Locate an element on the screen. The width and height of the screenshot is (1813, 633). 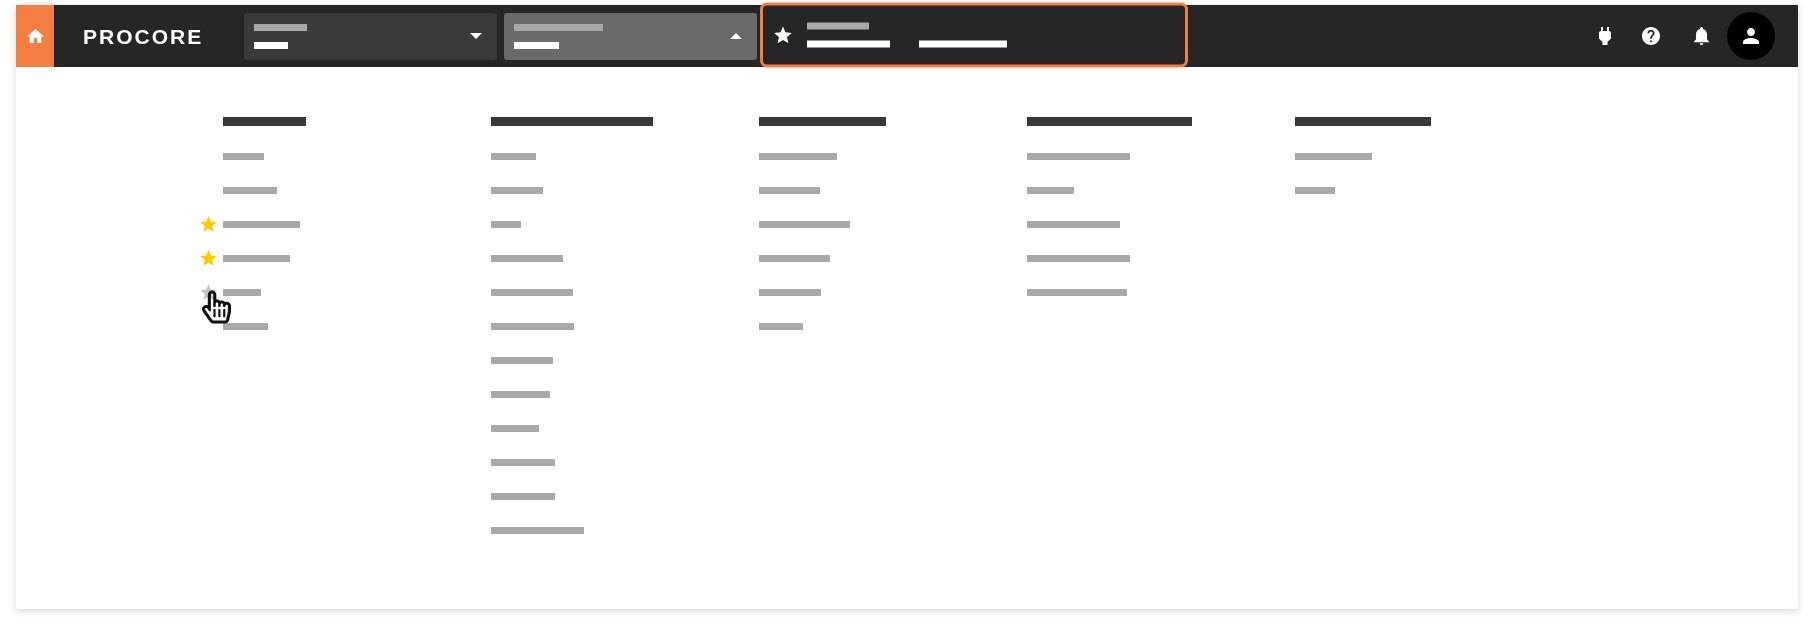
home-icon is located at coordinates (35, 36).